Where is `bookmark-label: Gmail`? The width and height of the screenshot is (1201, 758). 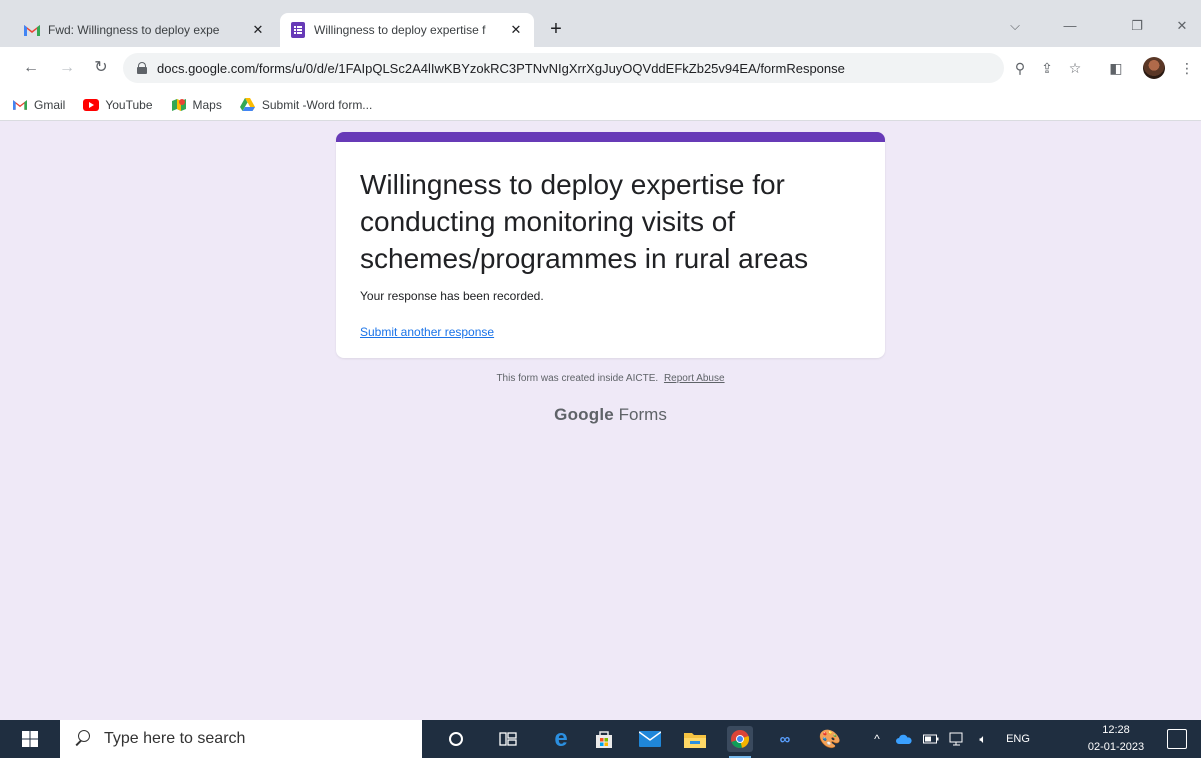
bookmark-label: Gmail is located at coordinates (50, 104).